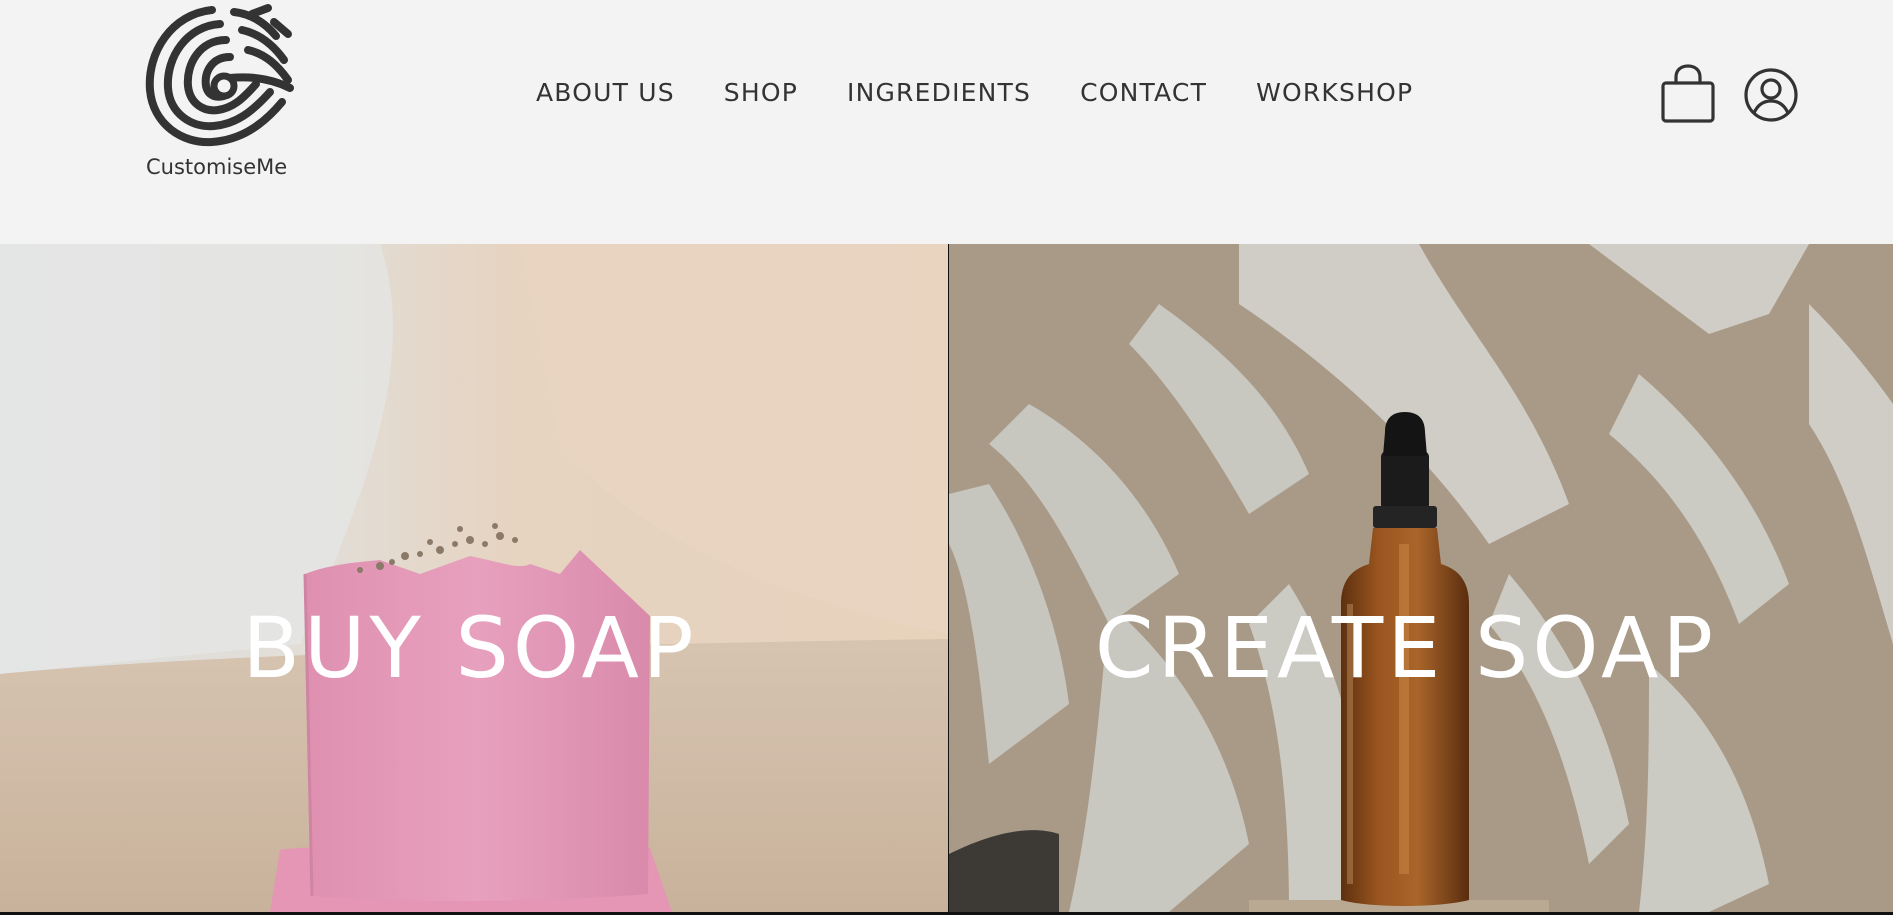 This screenshot has height=915, width=1893. What do you see at coordinates (761, 93) in the screenshot?
I see `nav-item-shop: SHOP` at bounding box center [761, 93].